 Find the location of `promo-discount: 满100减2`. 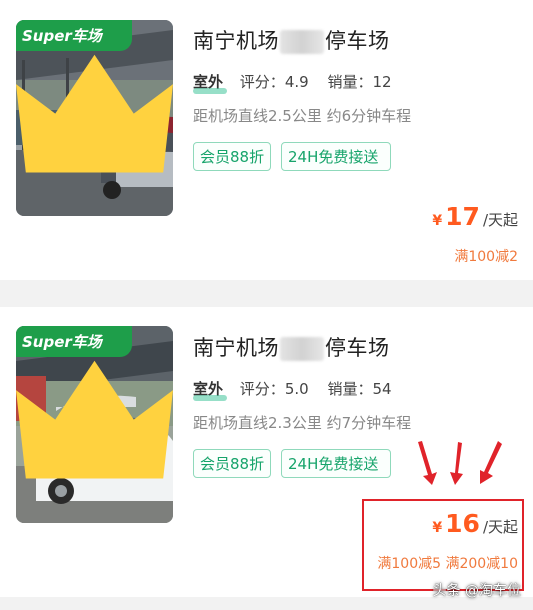

promo-discount: 满100减2 is located at coordinates (486, 257).